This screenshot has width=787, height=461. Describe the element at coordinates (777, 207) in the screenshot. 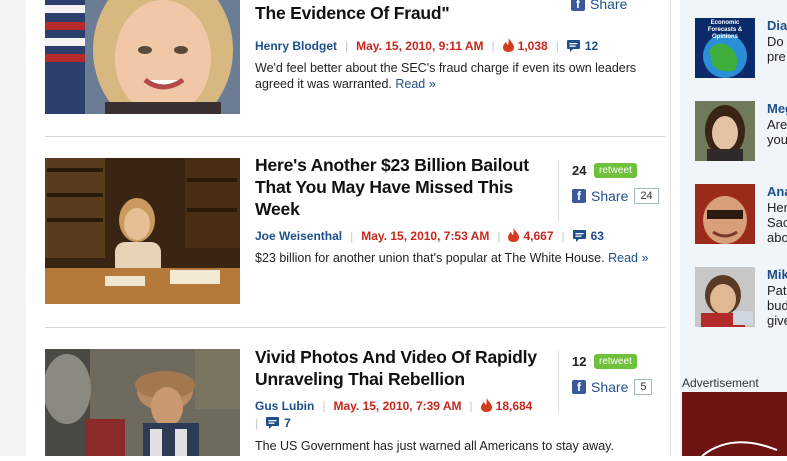

I see `sidebar-line: Her` at that location.